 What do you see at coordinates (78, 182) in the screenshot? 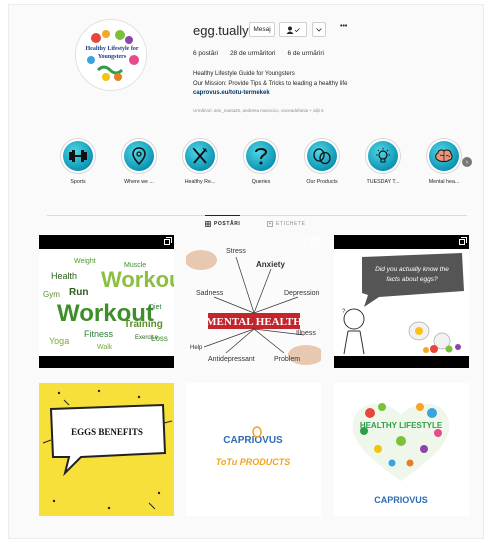
I see `highlight-label: Sports` at bounding box center [78, 182].